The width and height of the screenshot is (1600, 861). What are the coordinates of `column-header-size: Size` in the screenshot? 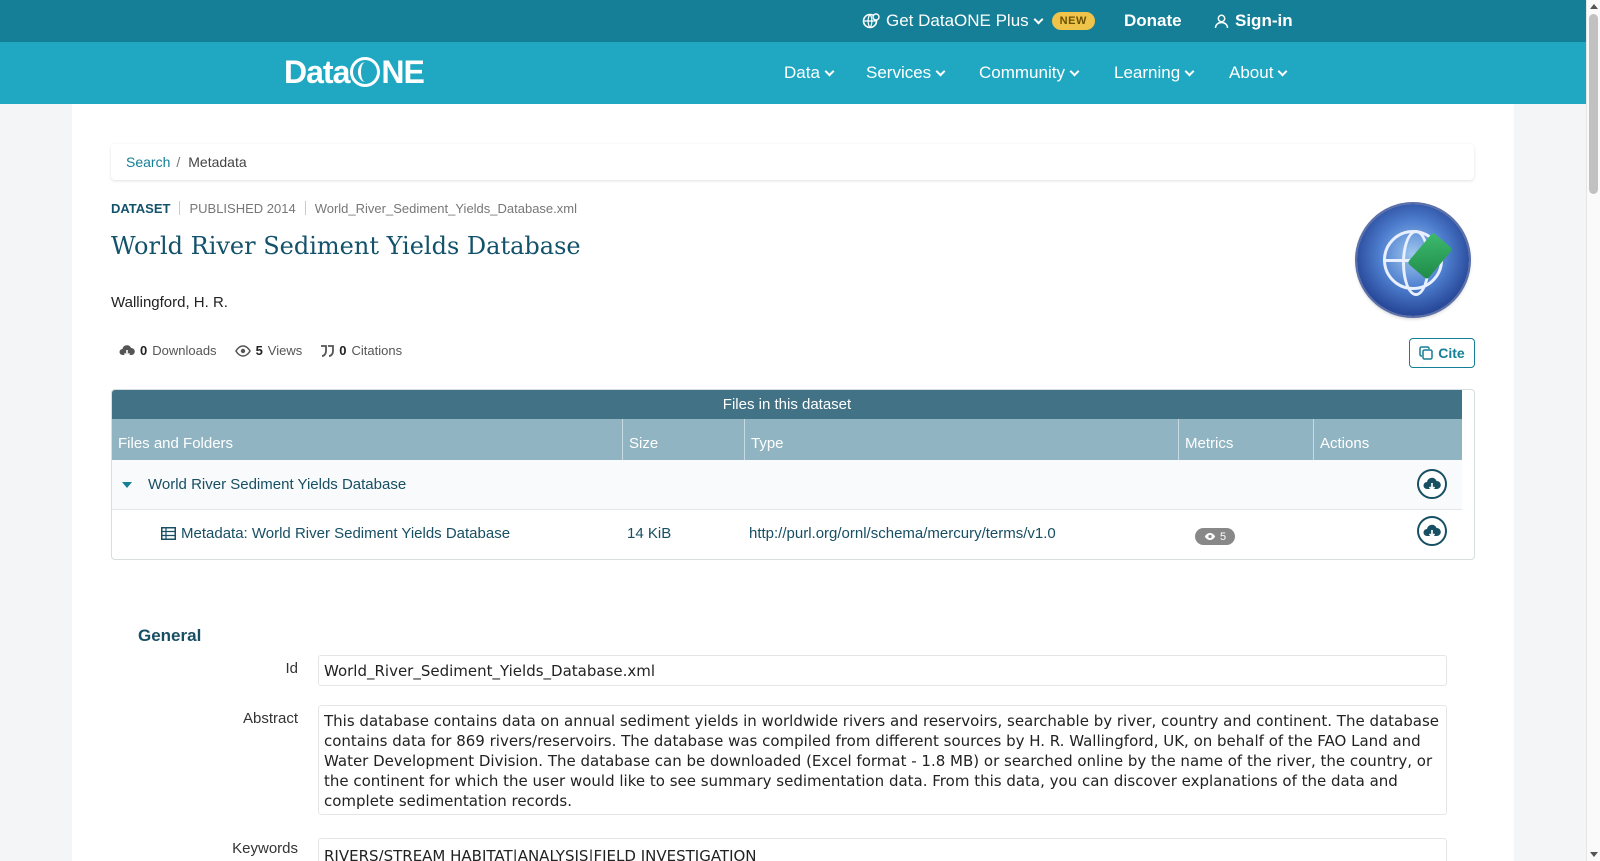 It's located at (683, 439).